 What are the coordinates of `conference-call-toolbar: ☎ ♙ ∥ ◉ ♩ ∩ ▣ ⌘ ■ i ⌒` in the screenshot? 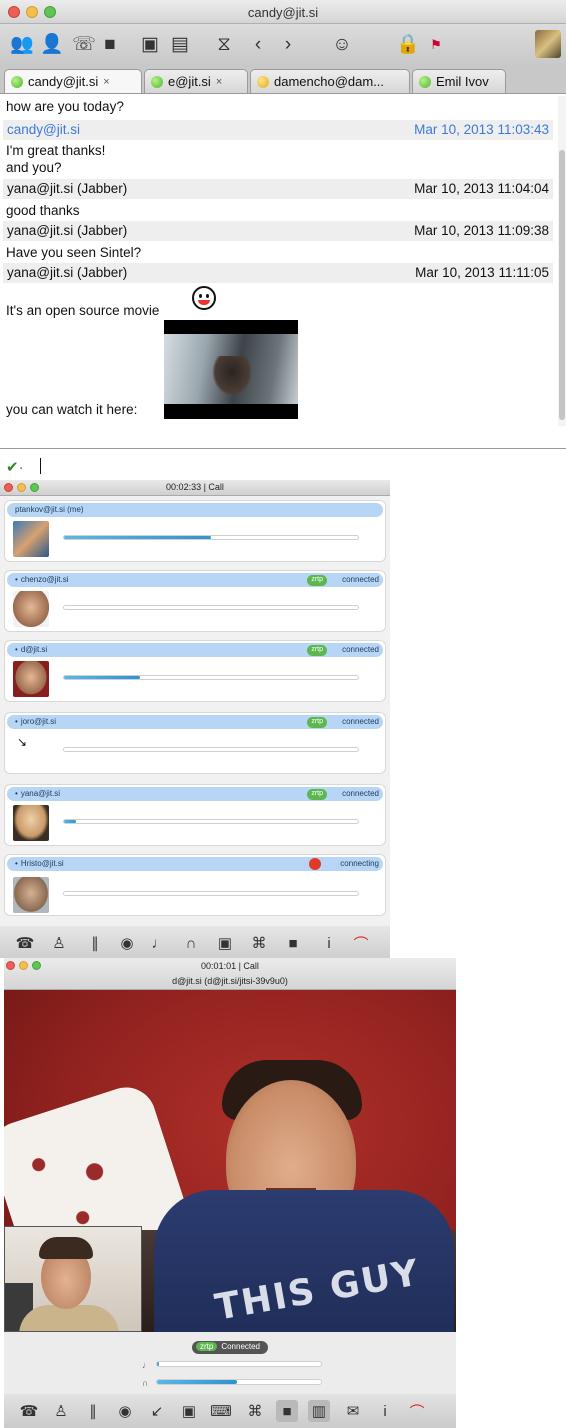 It's located at (195, 942).